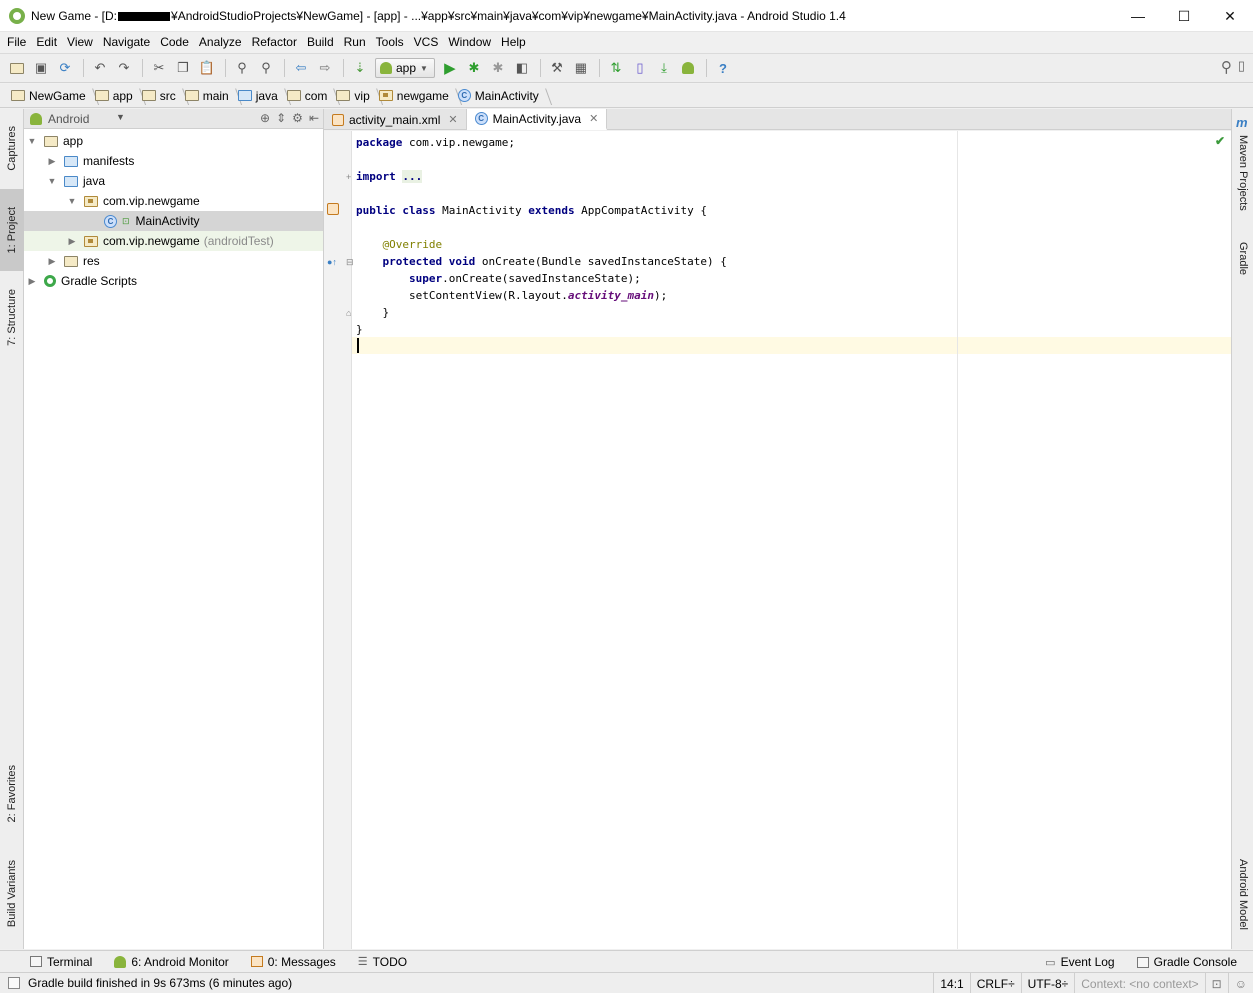 This screenshot has width=1253, height=993. Describe the element at coordinates (1226, 67) in the screenshot. I see `search-everywhere-icon: ⚲` at that location.